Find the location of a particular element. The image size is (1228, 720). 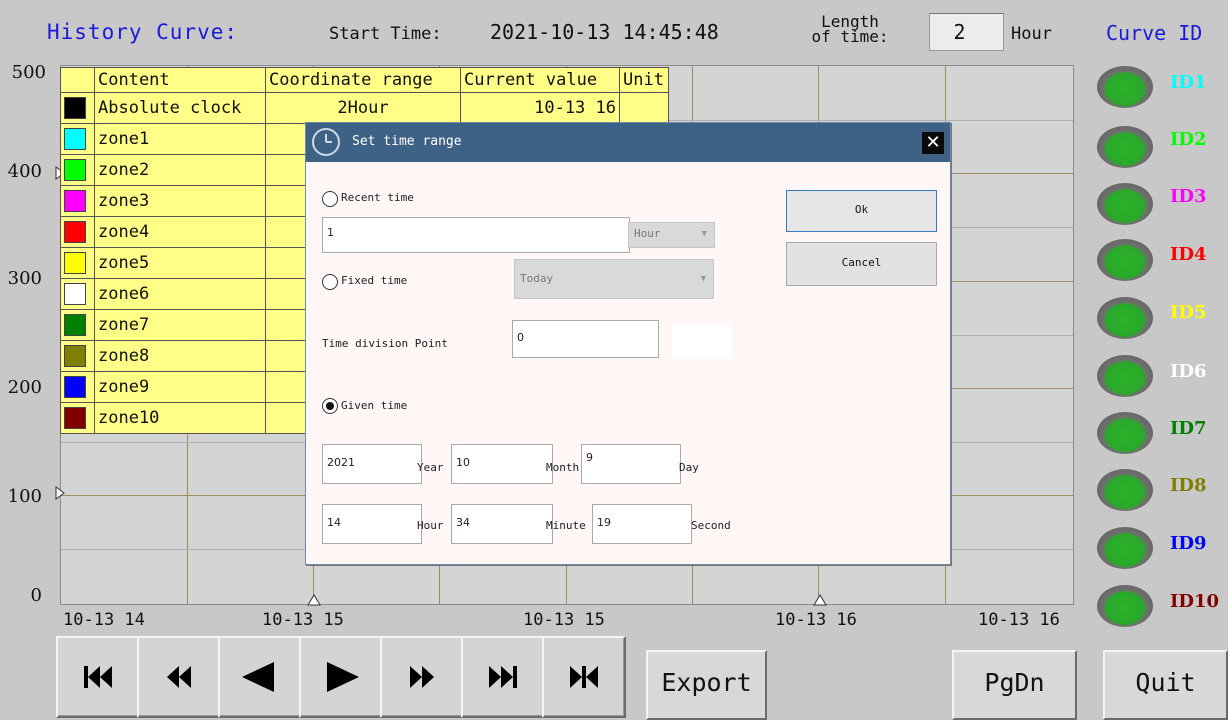

curve-id-label: ID8 is located at coordinates (1188, 485).